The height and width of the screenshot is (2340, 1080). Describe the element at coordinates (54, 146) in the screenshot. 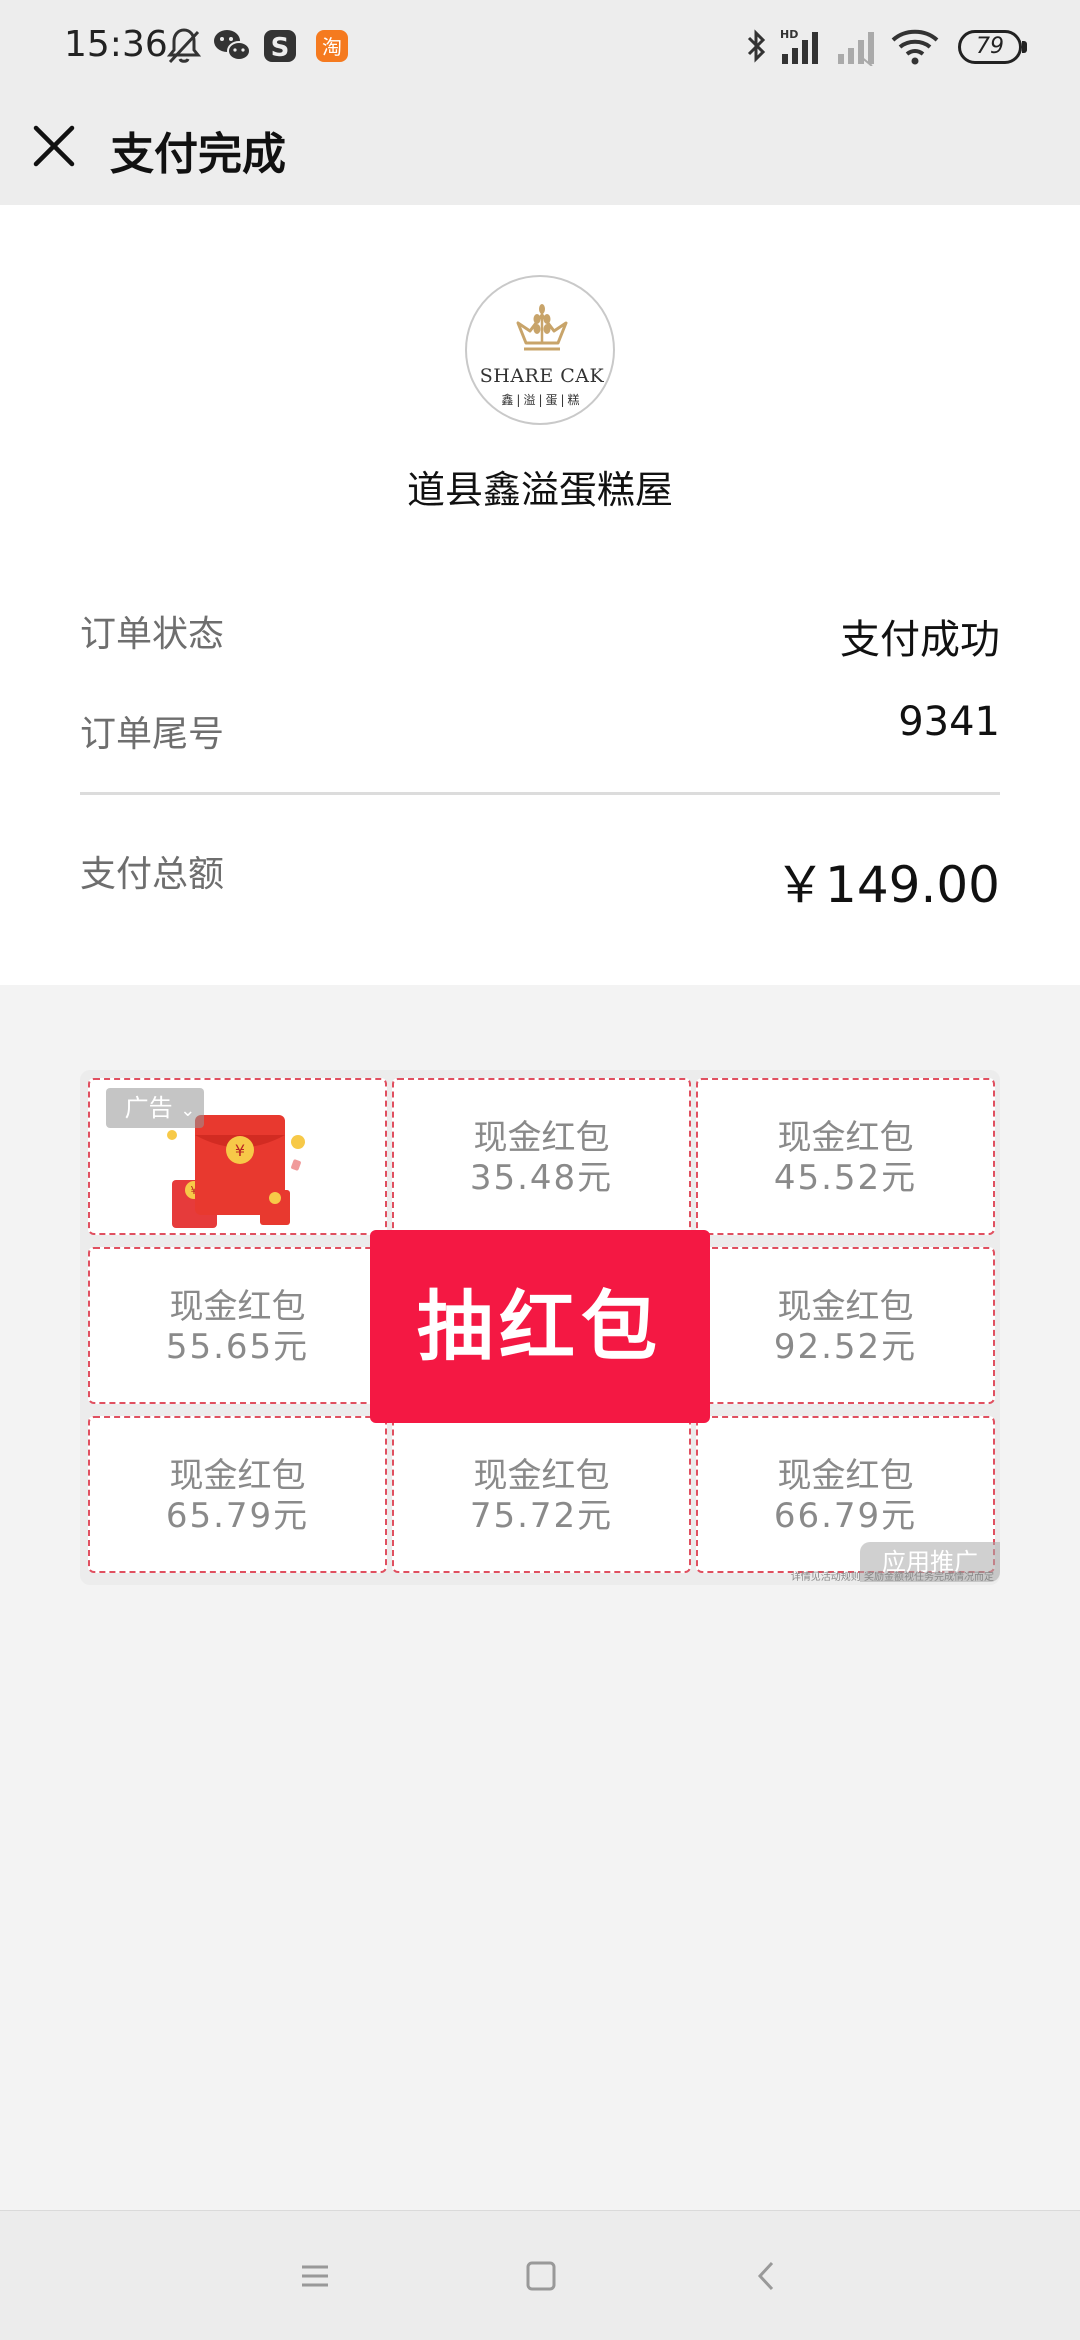

I see `close-icon` at that location.